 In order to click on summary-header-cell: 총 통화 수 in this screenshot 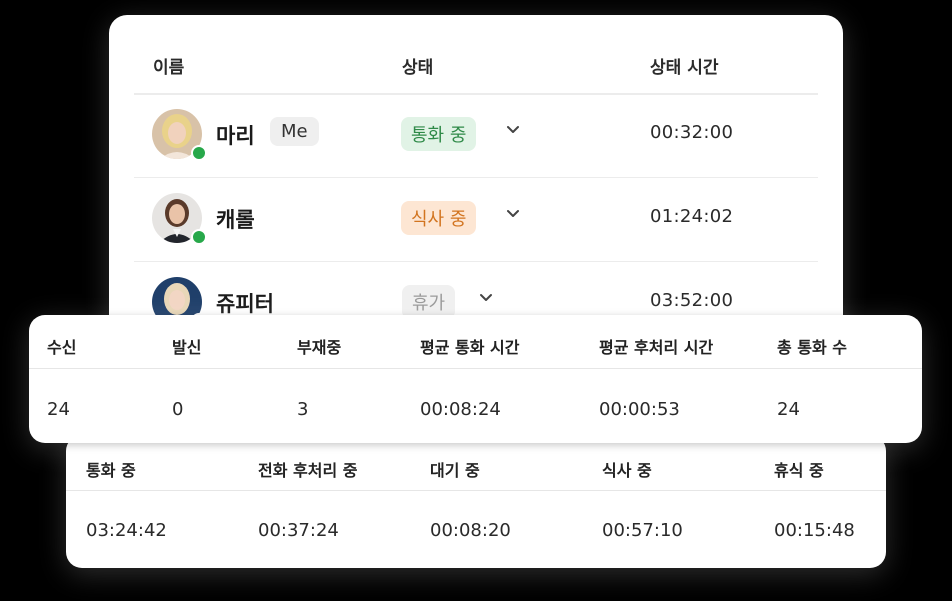, I will do `click(812, 347)`.